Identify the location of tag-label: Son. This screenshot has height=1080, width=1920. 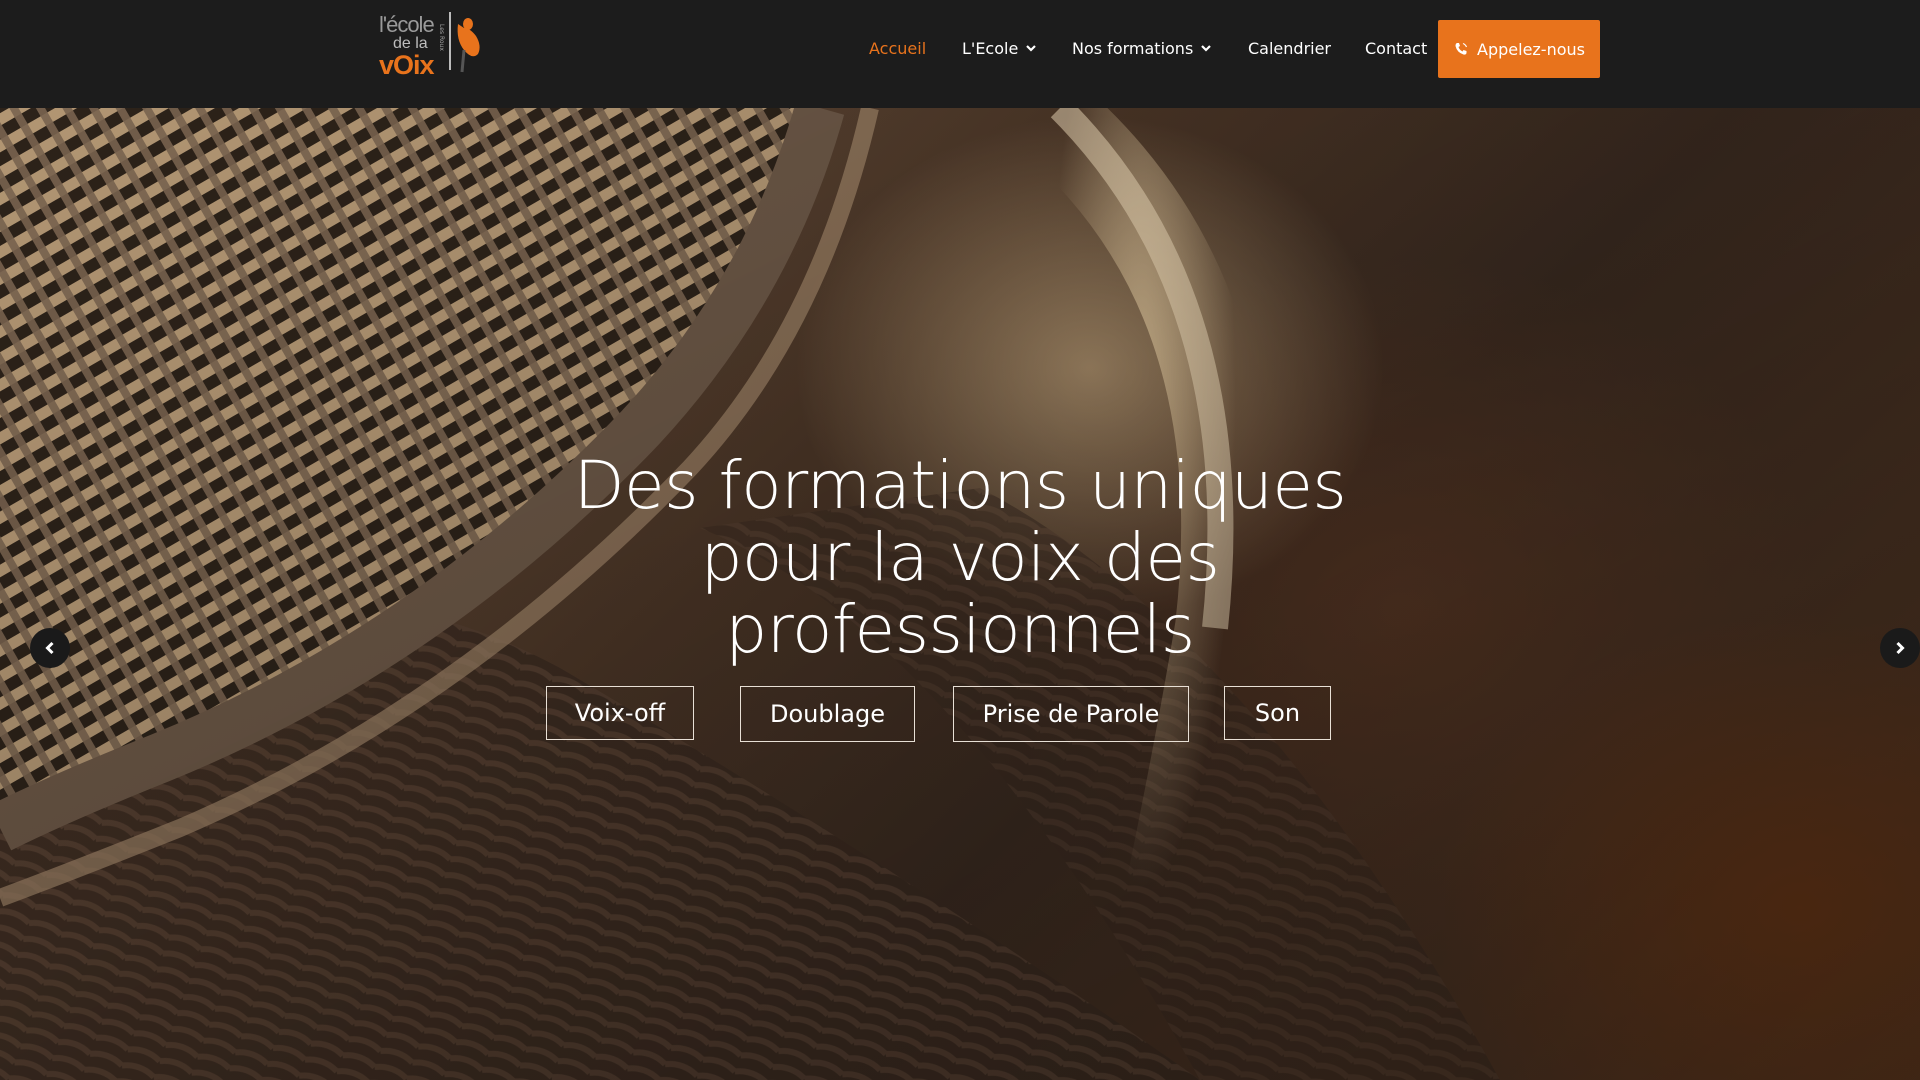
(1277, 713).